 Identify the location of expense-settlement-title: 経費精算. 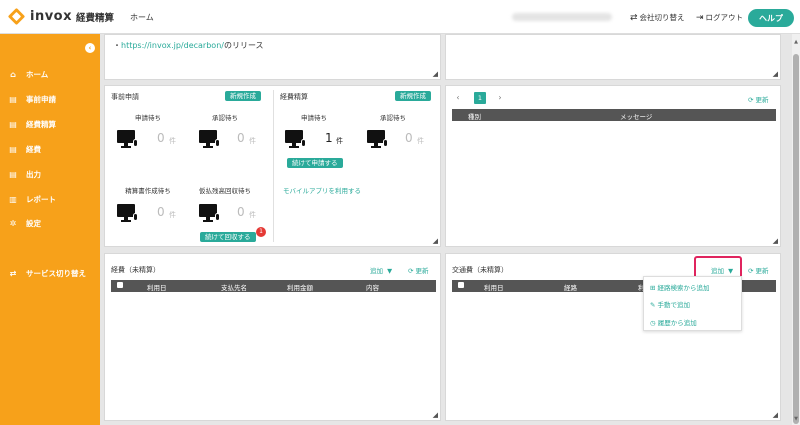
(294, 97).